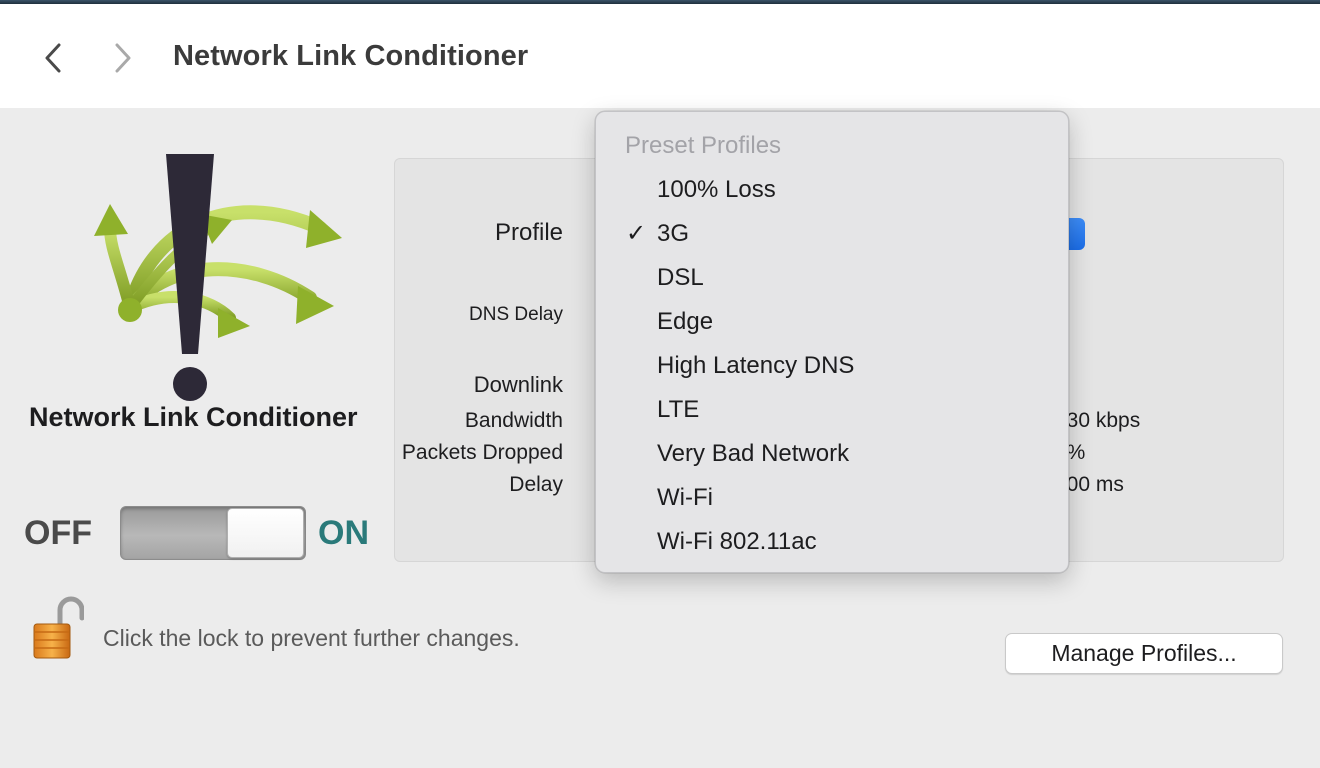 The height and width of the screenshot is (768, 1320). I want to click on menu-item-wifi: Wi-Fi, so click(832, 498).